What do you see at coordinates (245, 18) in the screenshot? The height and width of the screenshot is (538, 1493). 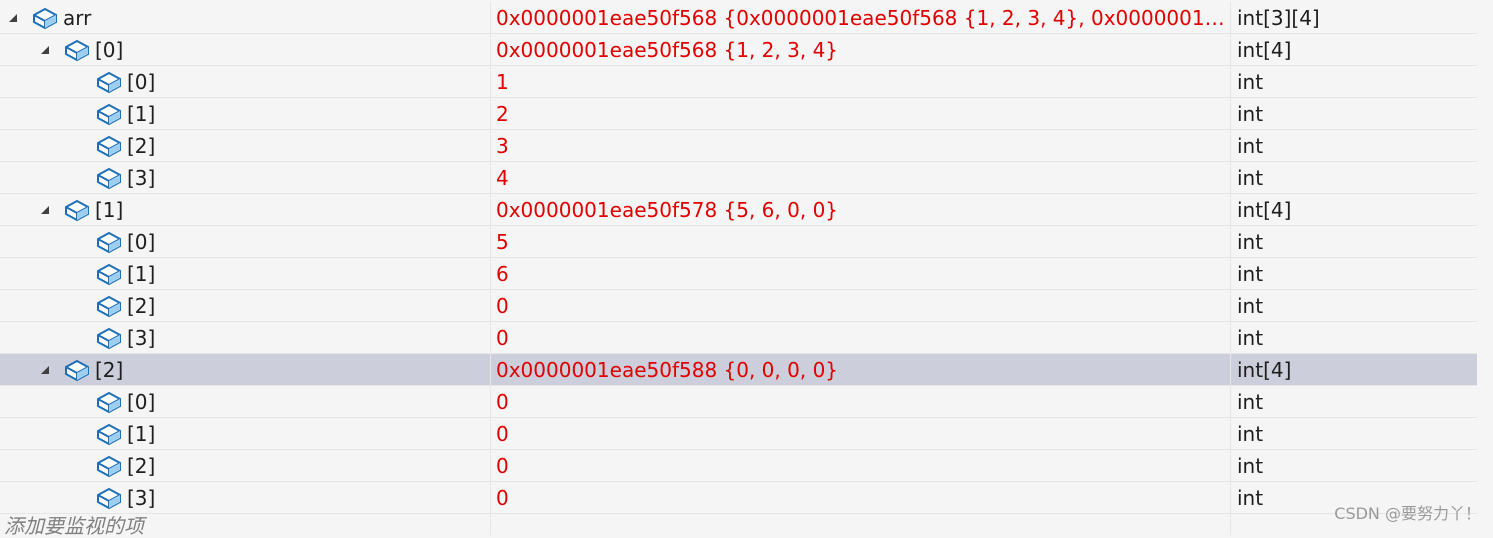 I see `name-cell: arr` at bounding box center [245, 18].